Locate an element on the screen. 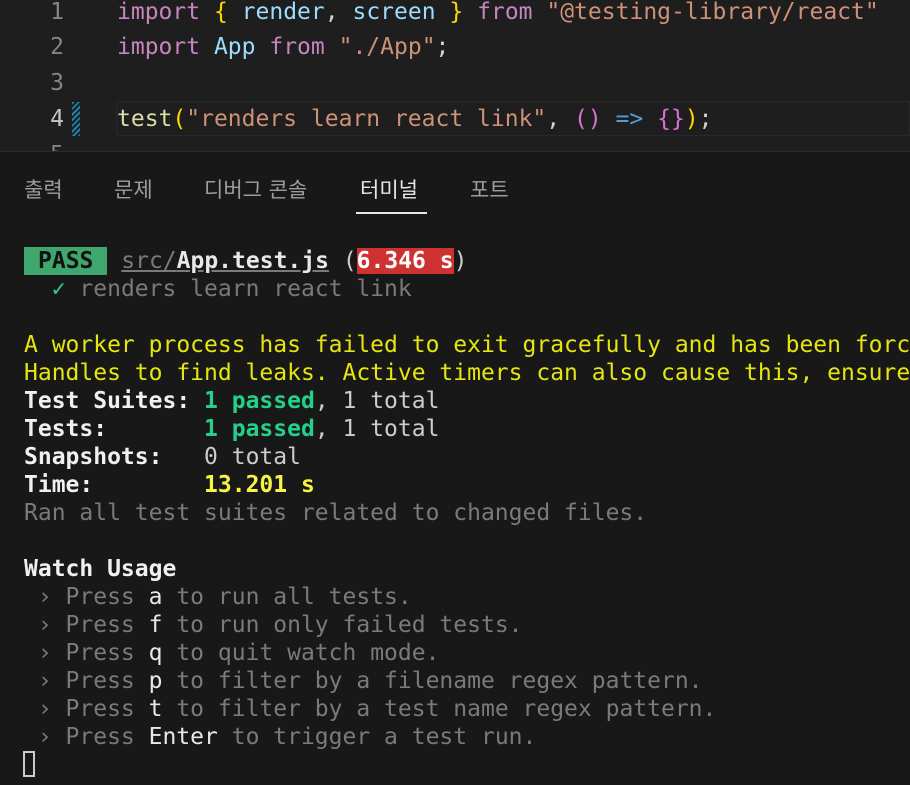 Image resolution: width=910 pixels, height=785 pixels. line-number: 3 is located at coordinates (57, 83).